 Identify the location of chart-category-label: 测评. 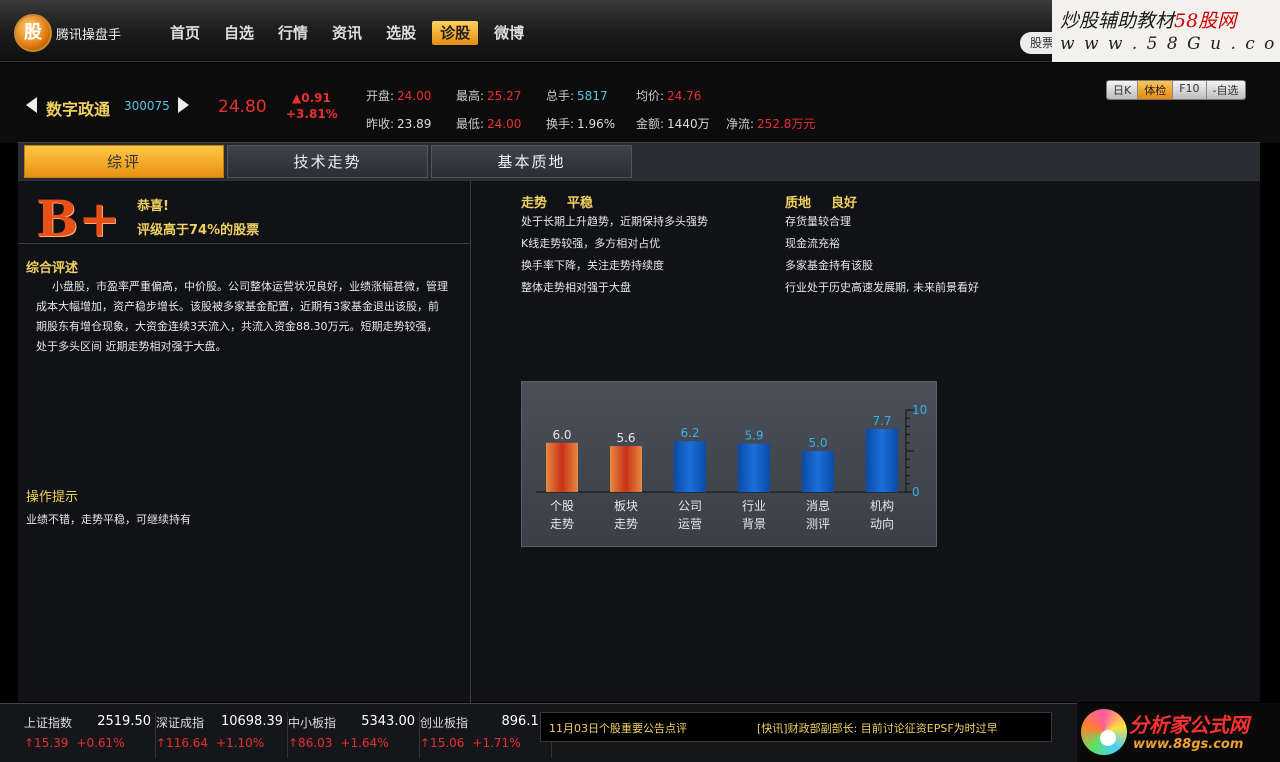
(818, 524).